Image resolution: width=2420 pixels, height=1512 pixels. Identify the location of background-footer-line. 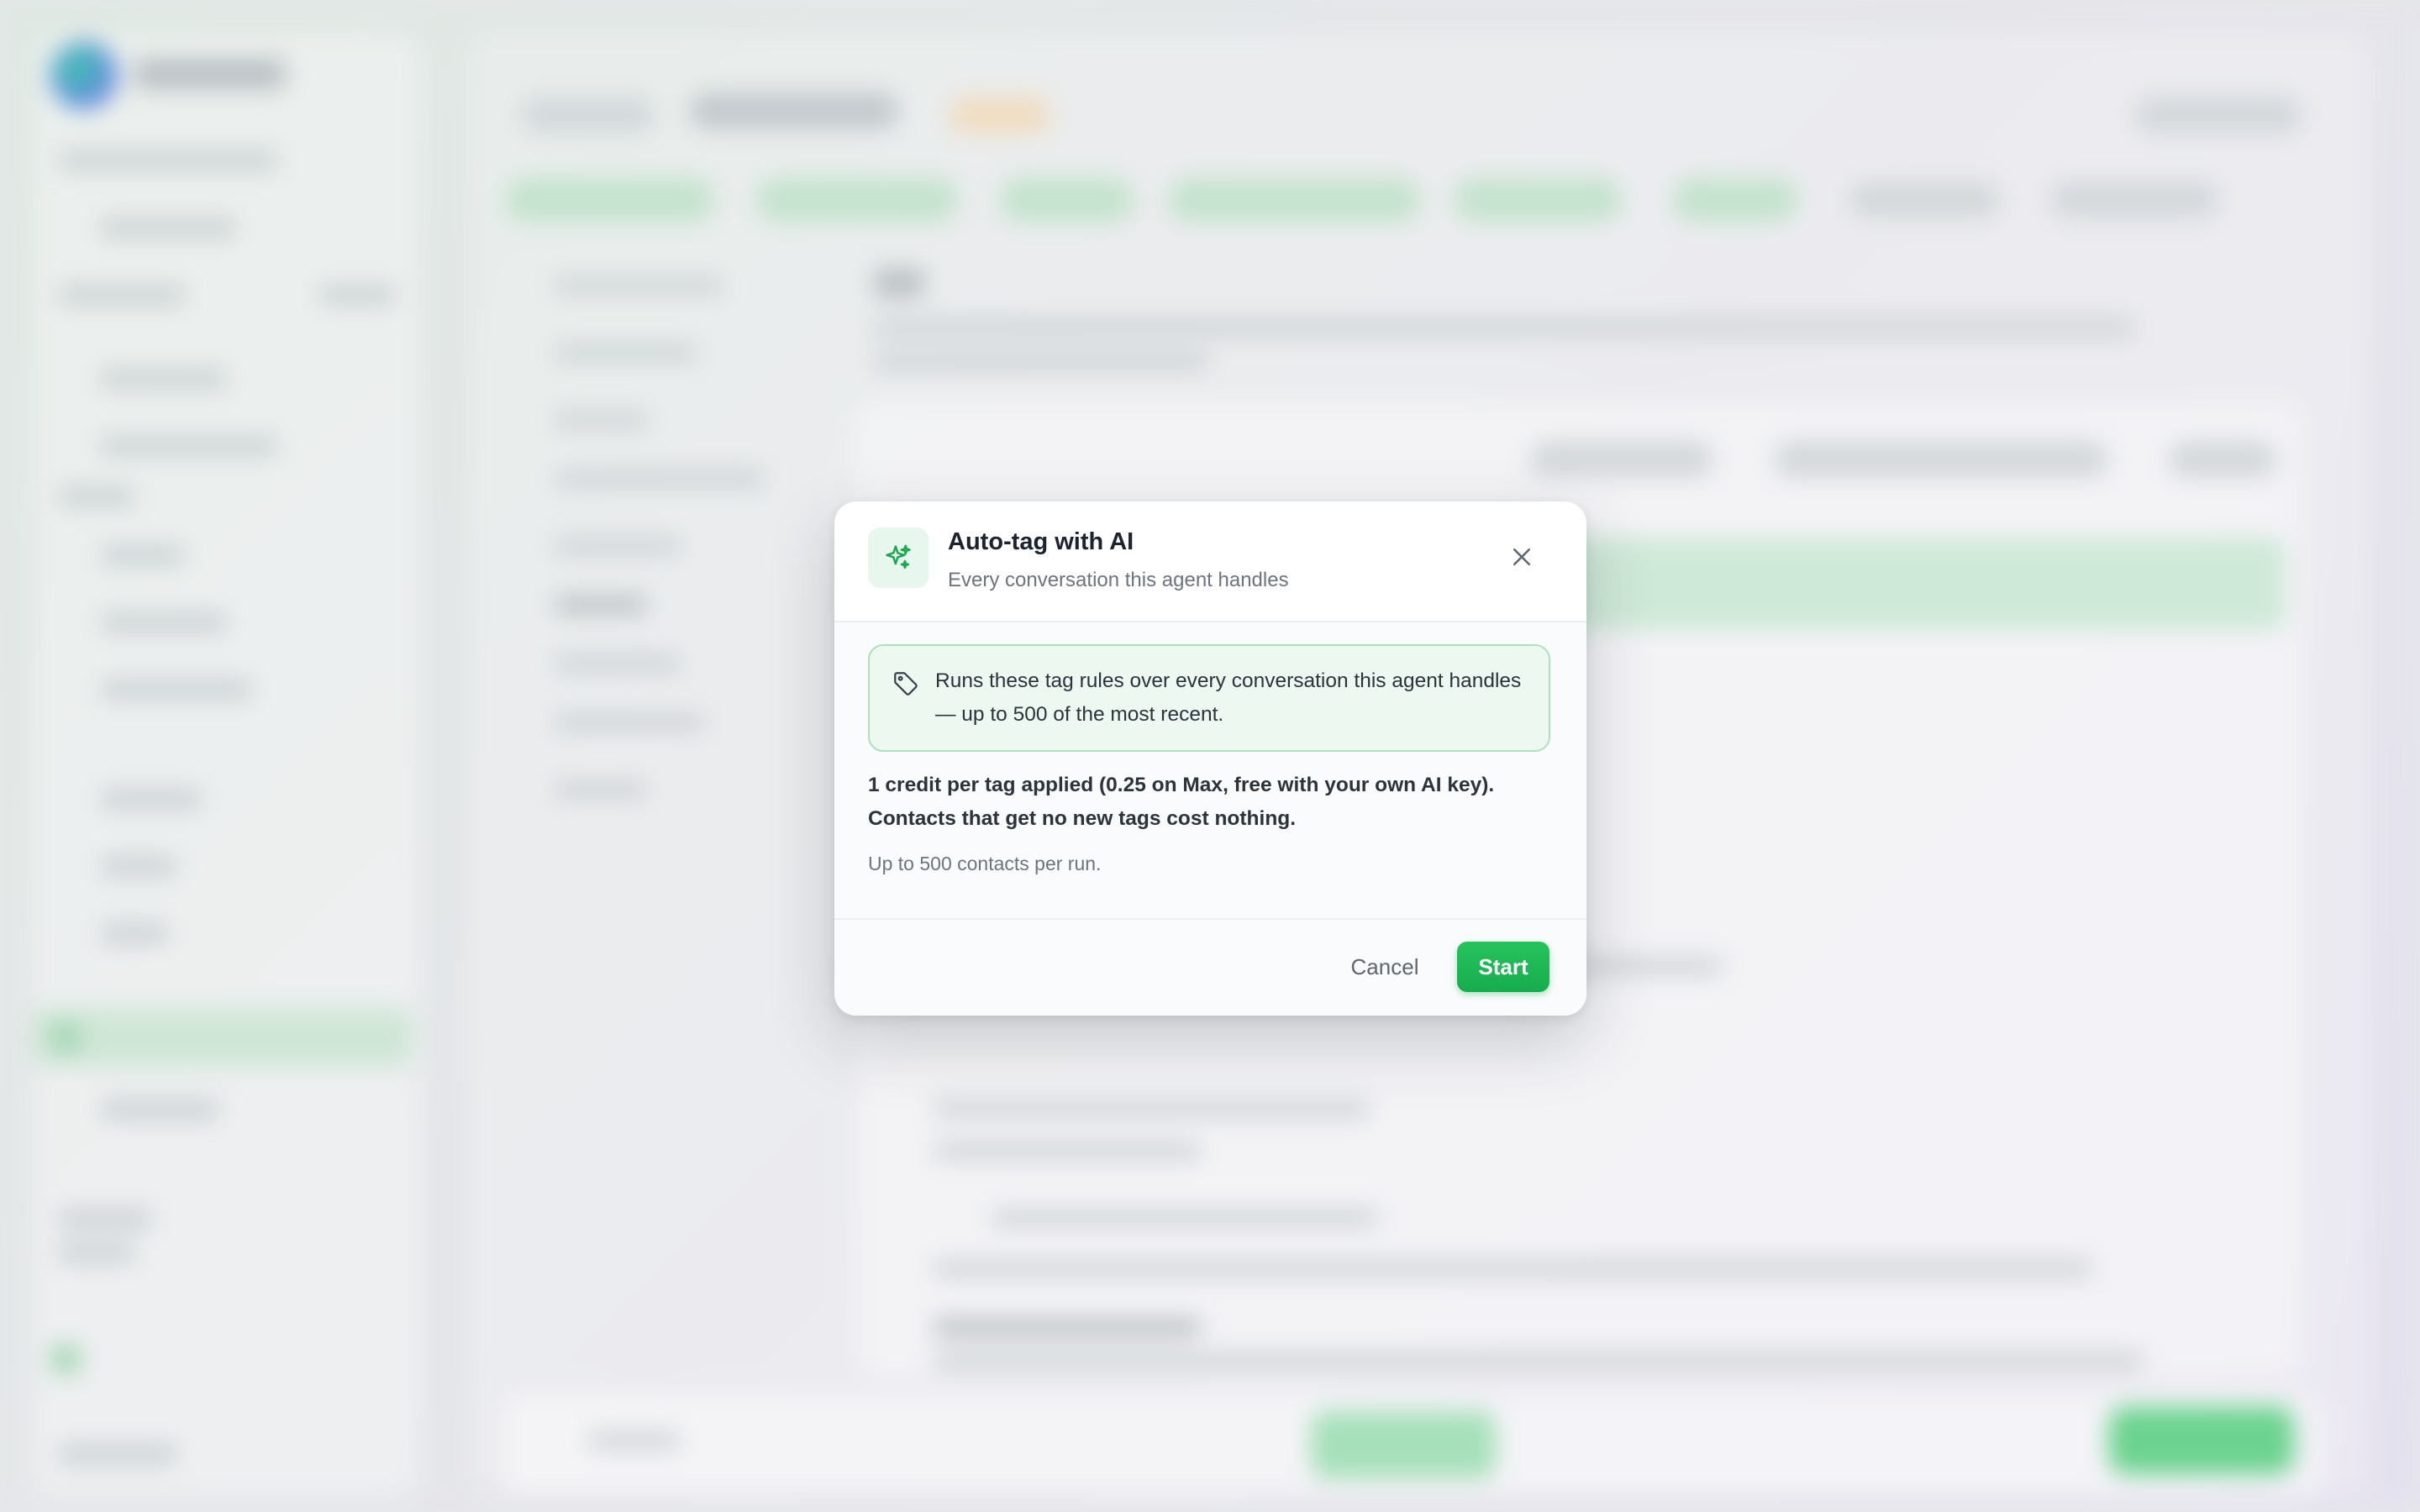
(634, 1440).